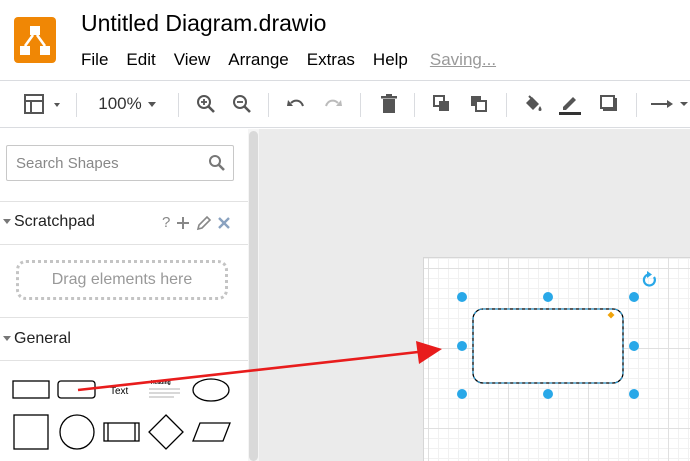 The image size is (690, 461). Describe the element at coordinates (649, 279) in the screenshot. I see `rotate-handle-icon` at that location.